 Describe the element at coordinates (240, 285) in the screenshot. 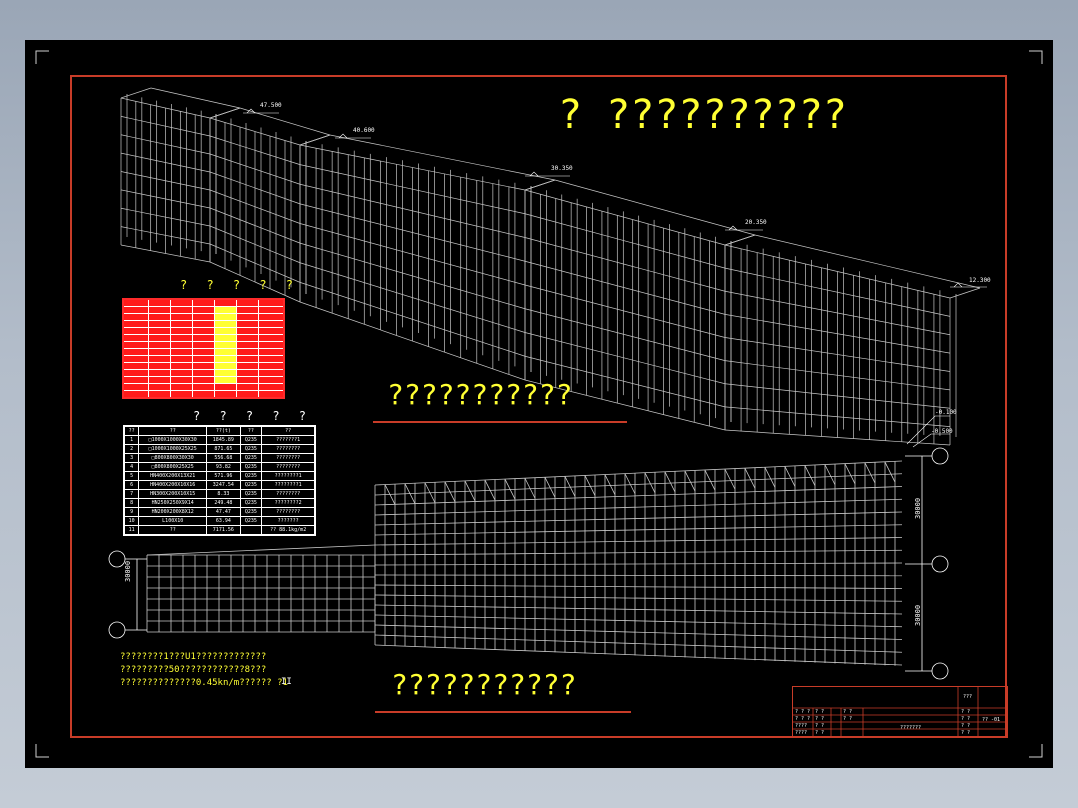

I see `steel-table-title: ? ? ? ? ?` at that location.